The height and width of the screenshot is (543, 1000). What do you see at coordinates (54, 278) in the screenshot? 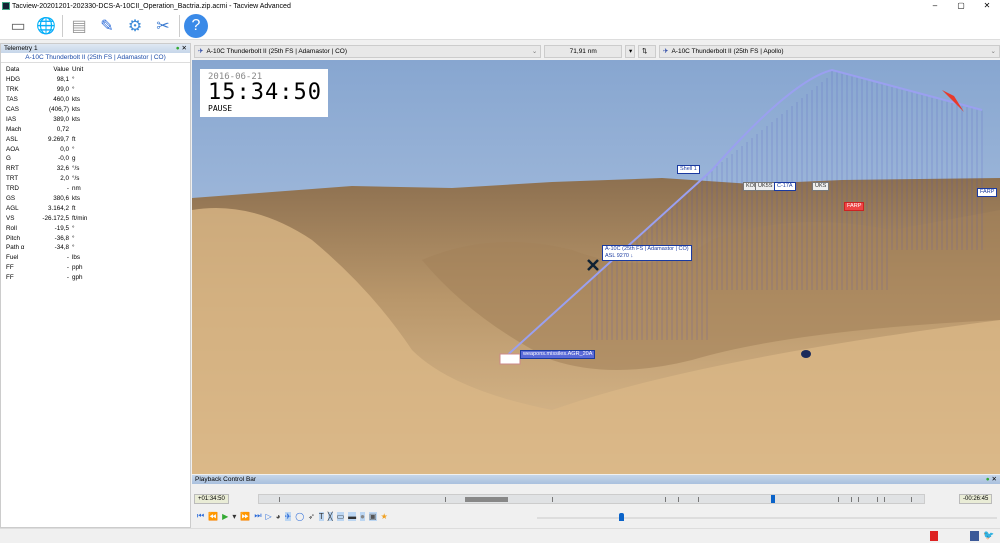
I see `telemetry-row: FF - gph` at bounding box center [54, 278].